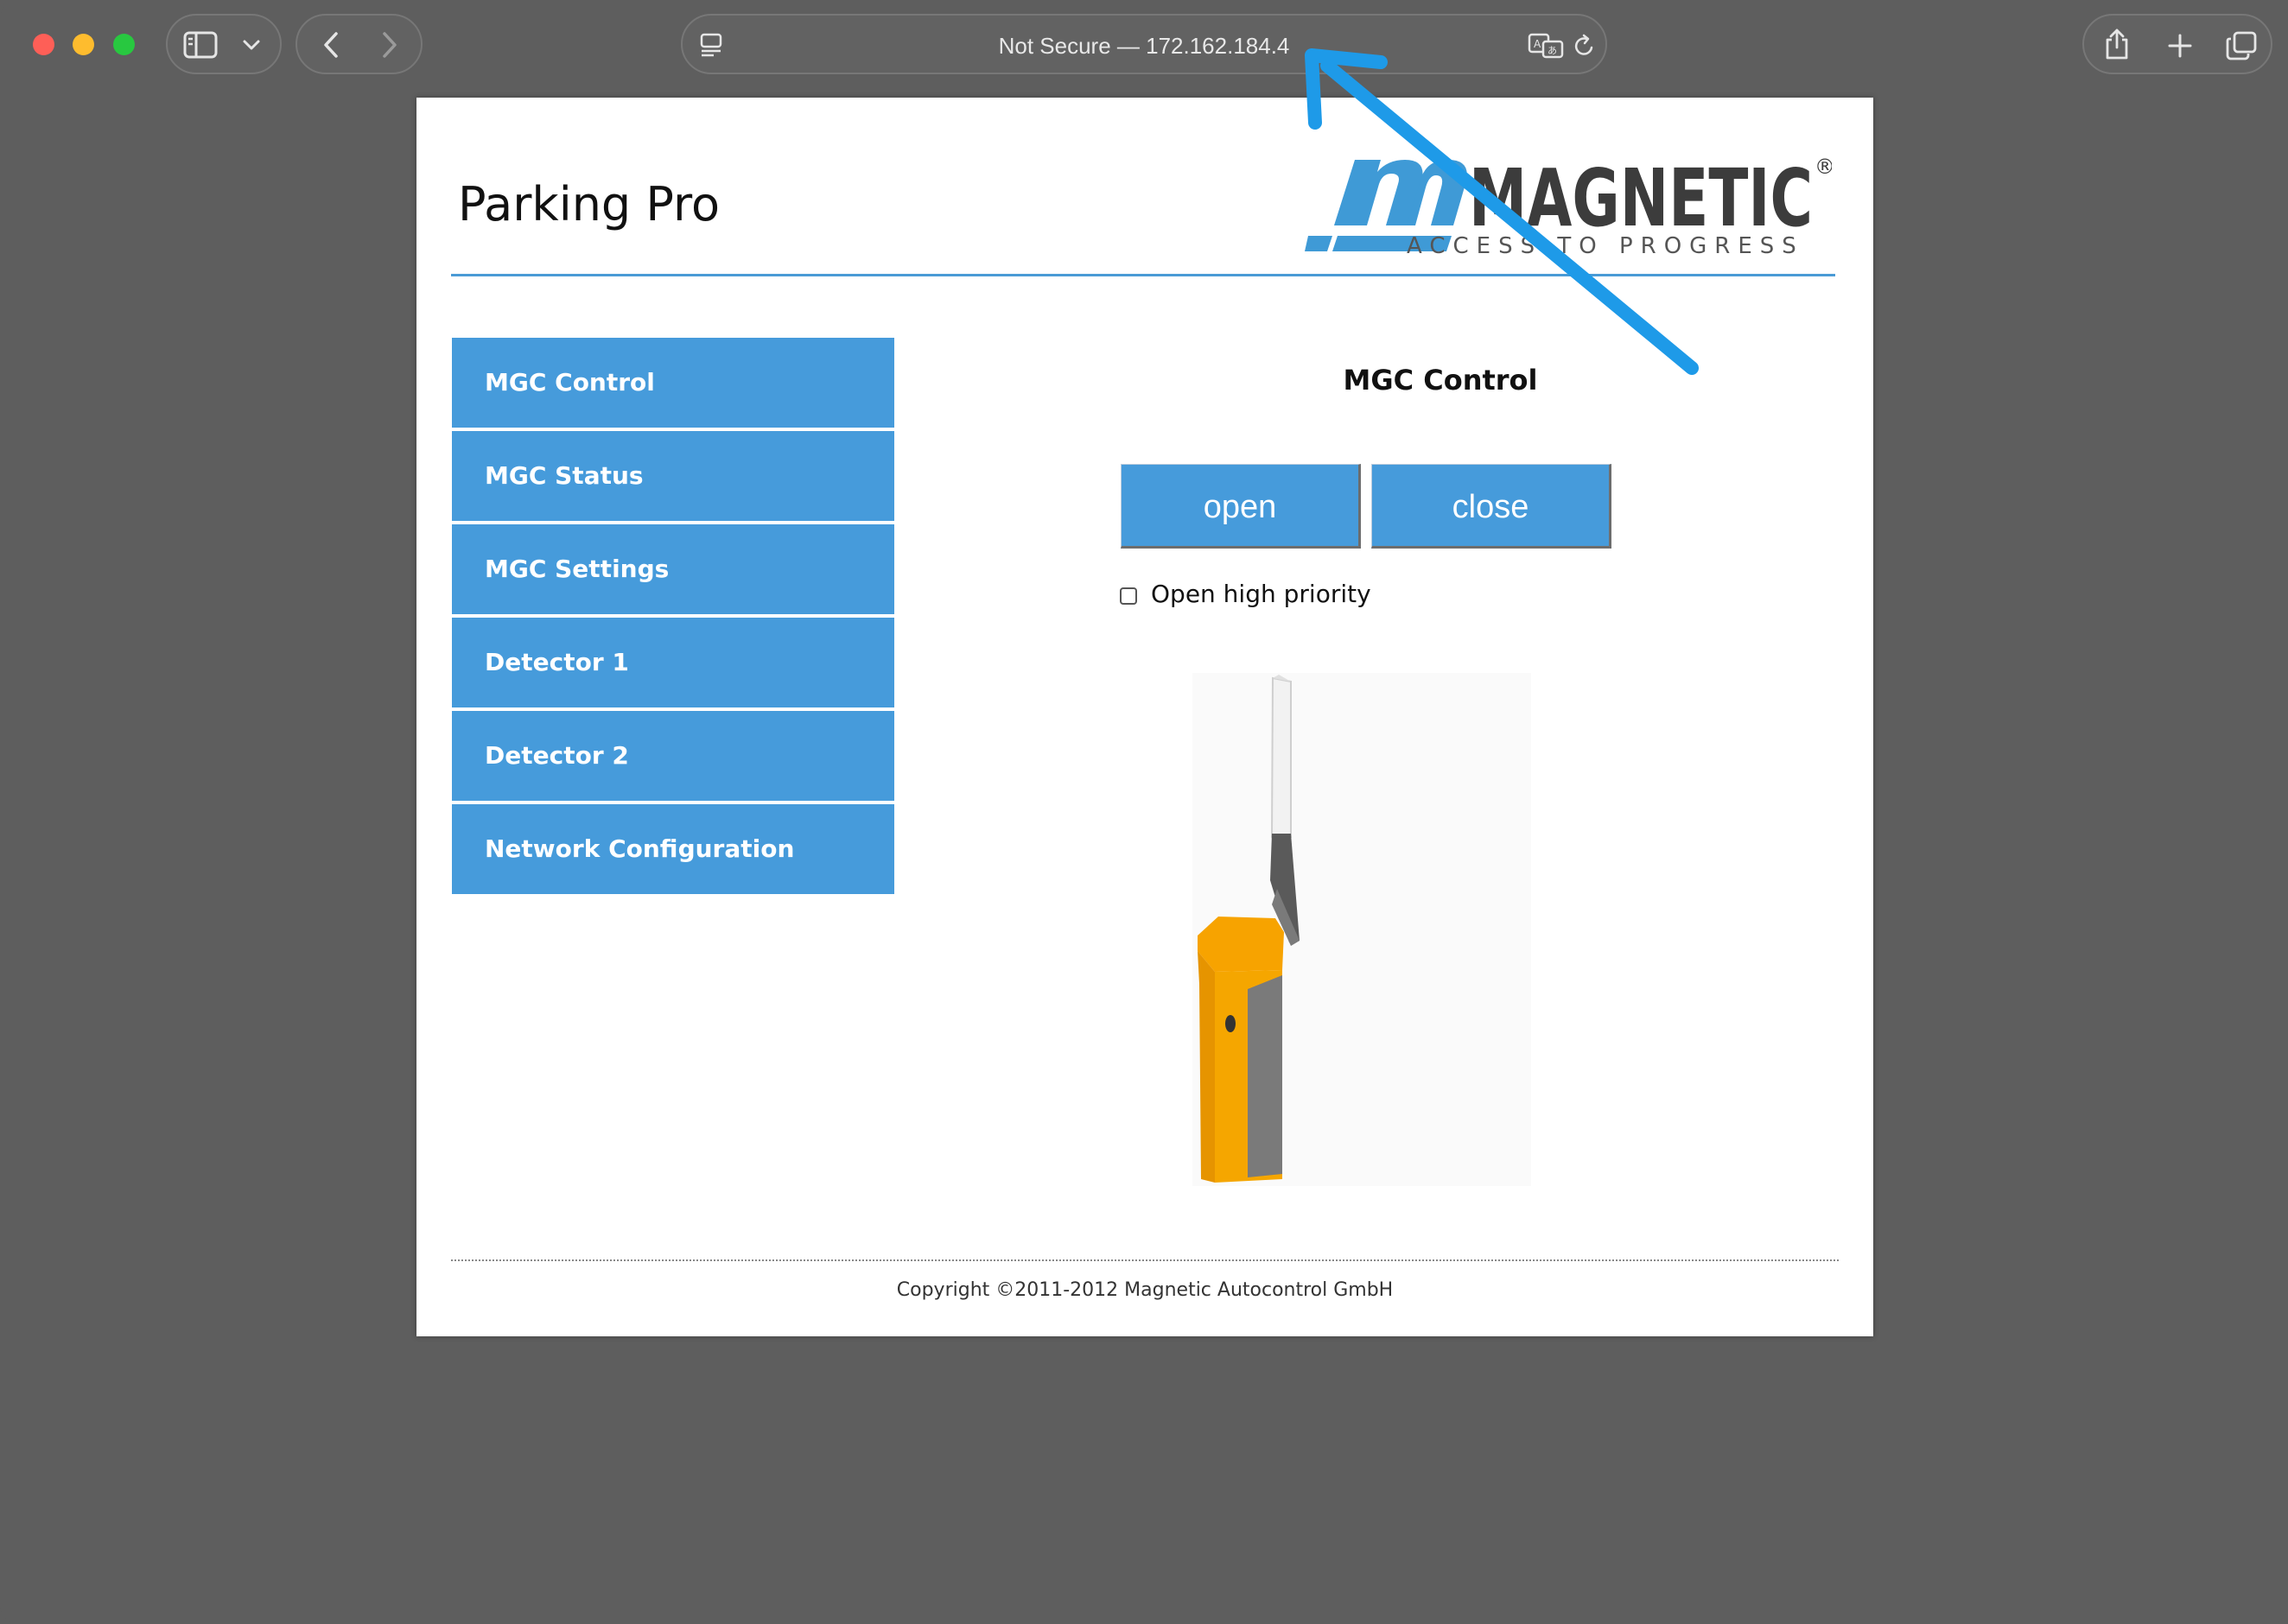 Image resolution: width=2288 pixels, height=1624 pixels. Describe the element at coordinates (673, 383) in the screenshot. I see `menu-item-mgc-control: MGC Control` at that location.